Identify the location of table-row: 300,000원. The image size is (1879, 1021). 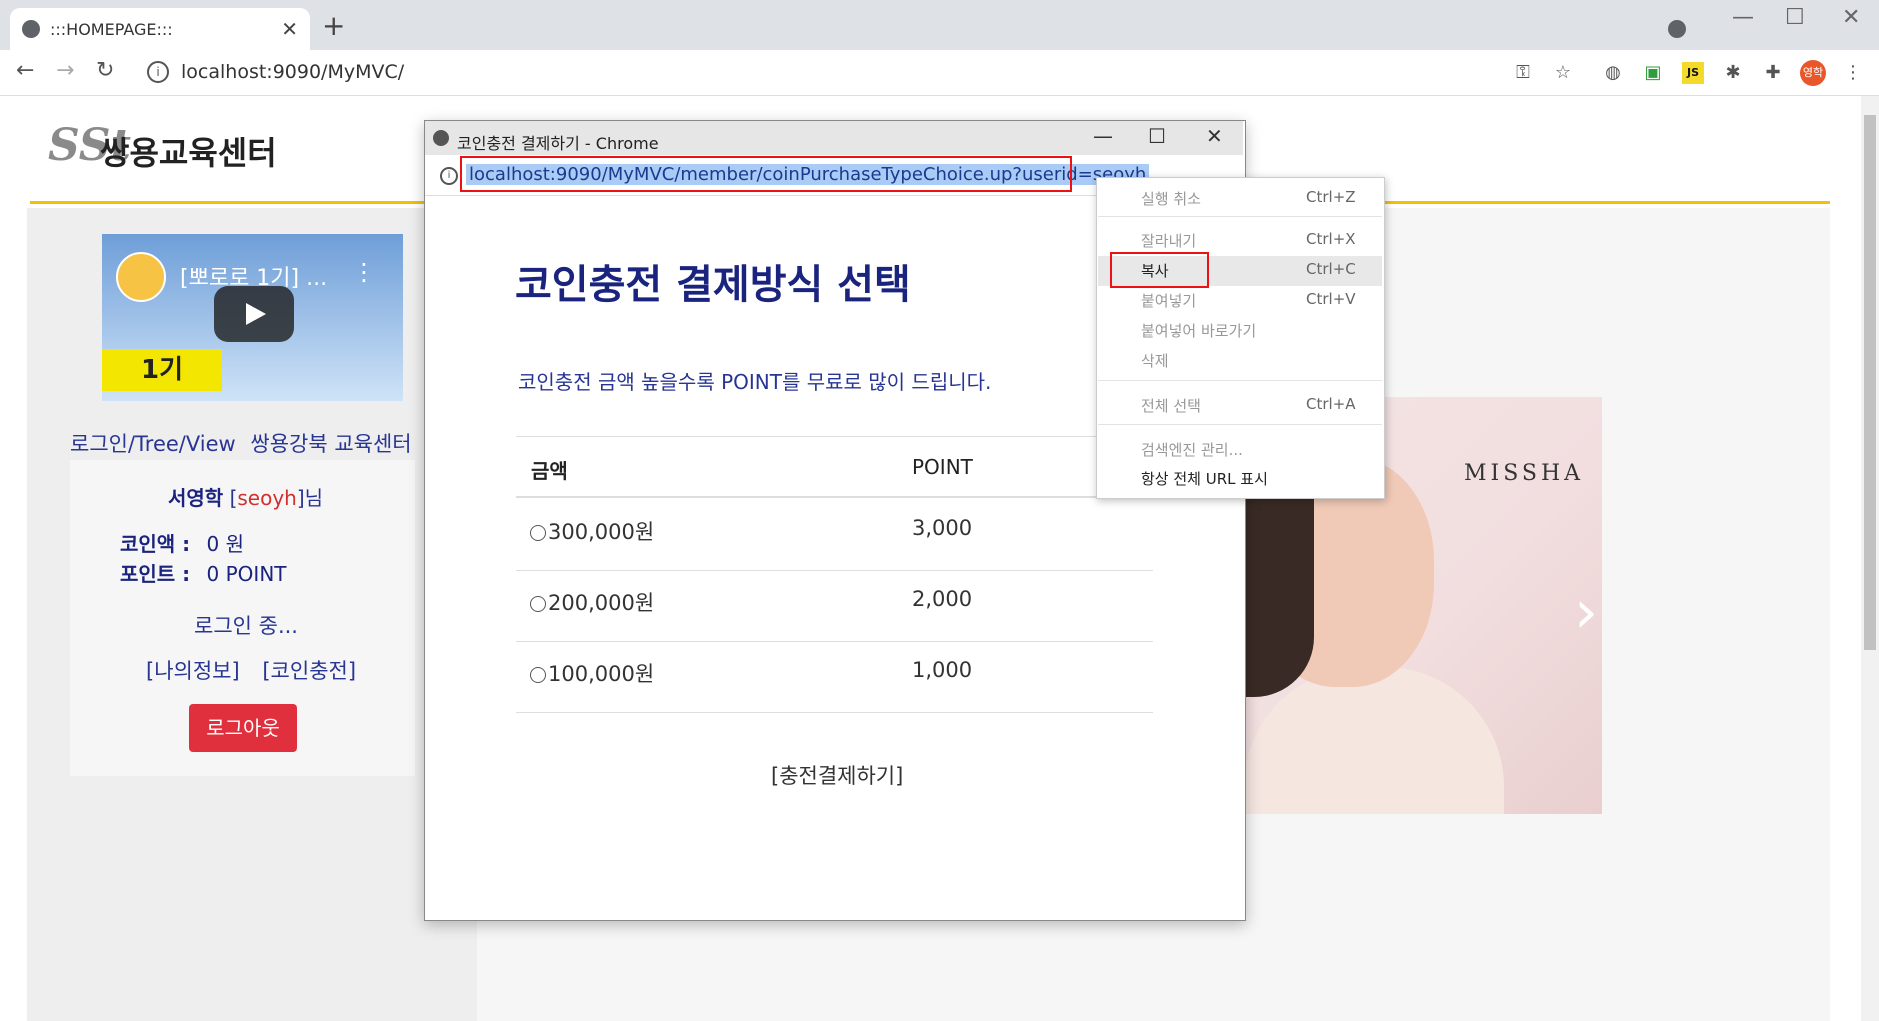
(592, 531).